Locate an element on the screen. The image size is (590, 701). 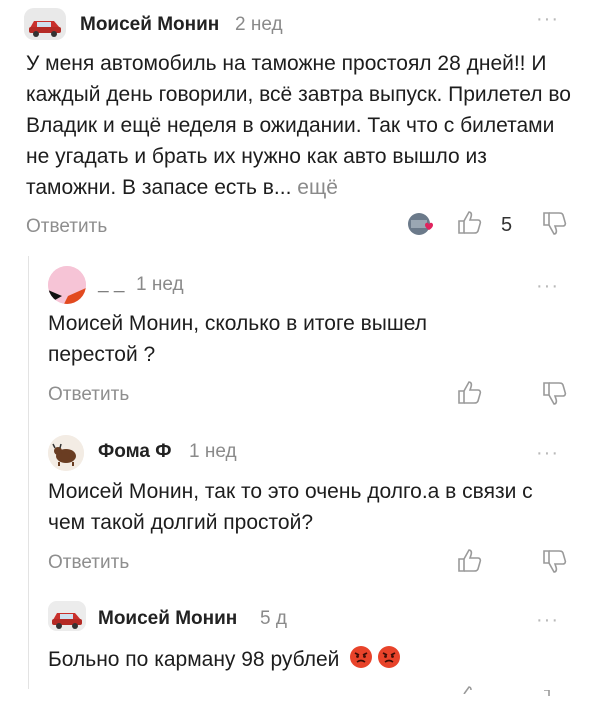
reaction-avatar-icon is located at coordinates (421, 226).